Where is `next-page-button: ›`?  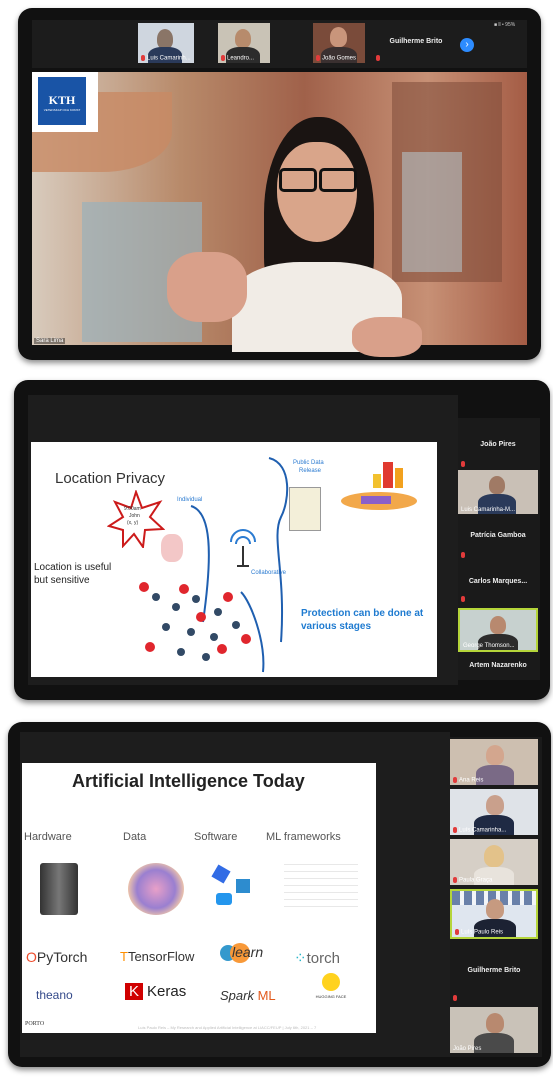
next-page-button: › is located at coordinates (467, 45).